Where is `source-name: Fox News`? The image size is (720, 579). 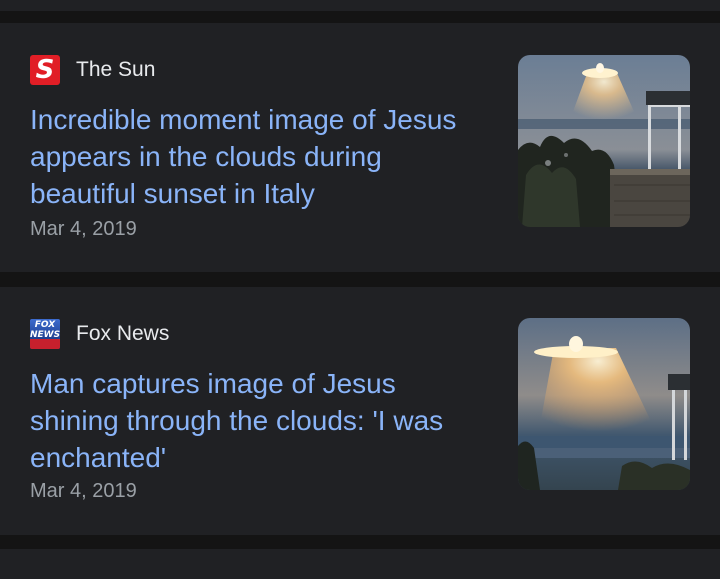
source-name: Fox News is located at coordinates (123, 333).